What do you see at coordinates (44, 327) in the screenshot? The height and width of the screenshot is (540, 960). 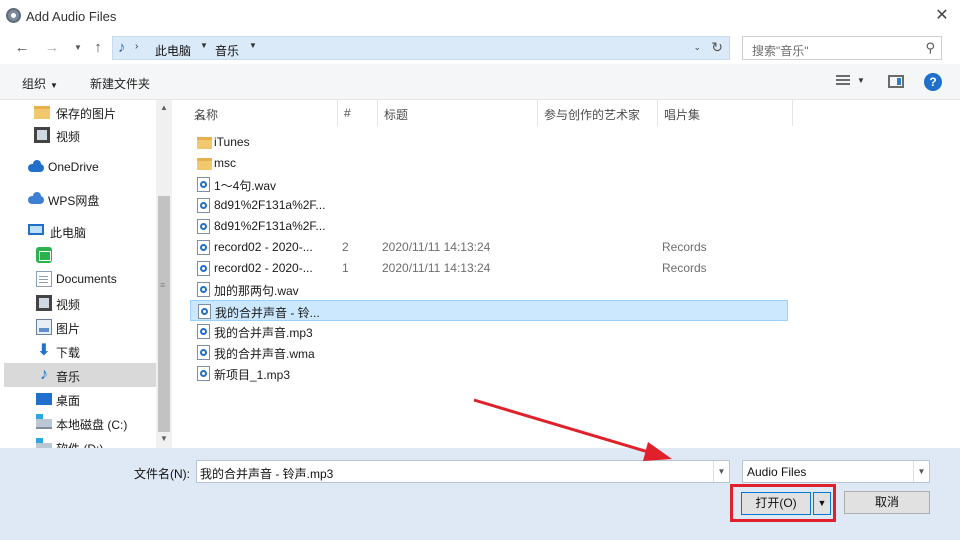 I see `picture-icon` at bounding box center [44, 327].